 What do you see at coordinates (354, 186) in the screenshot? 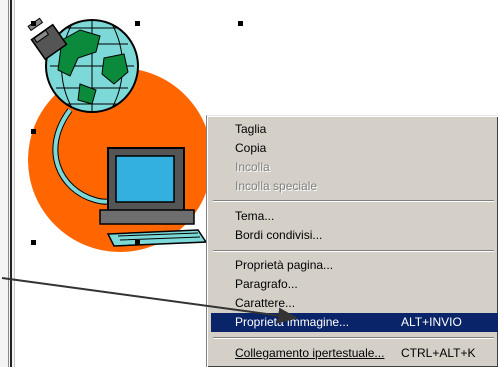
I see `menu-item-incolla-speciale: Incolla speciale` at bounding box center [354, 186].